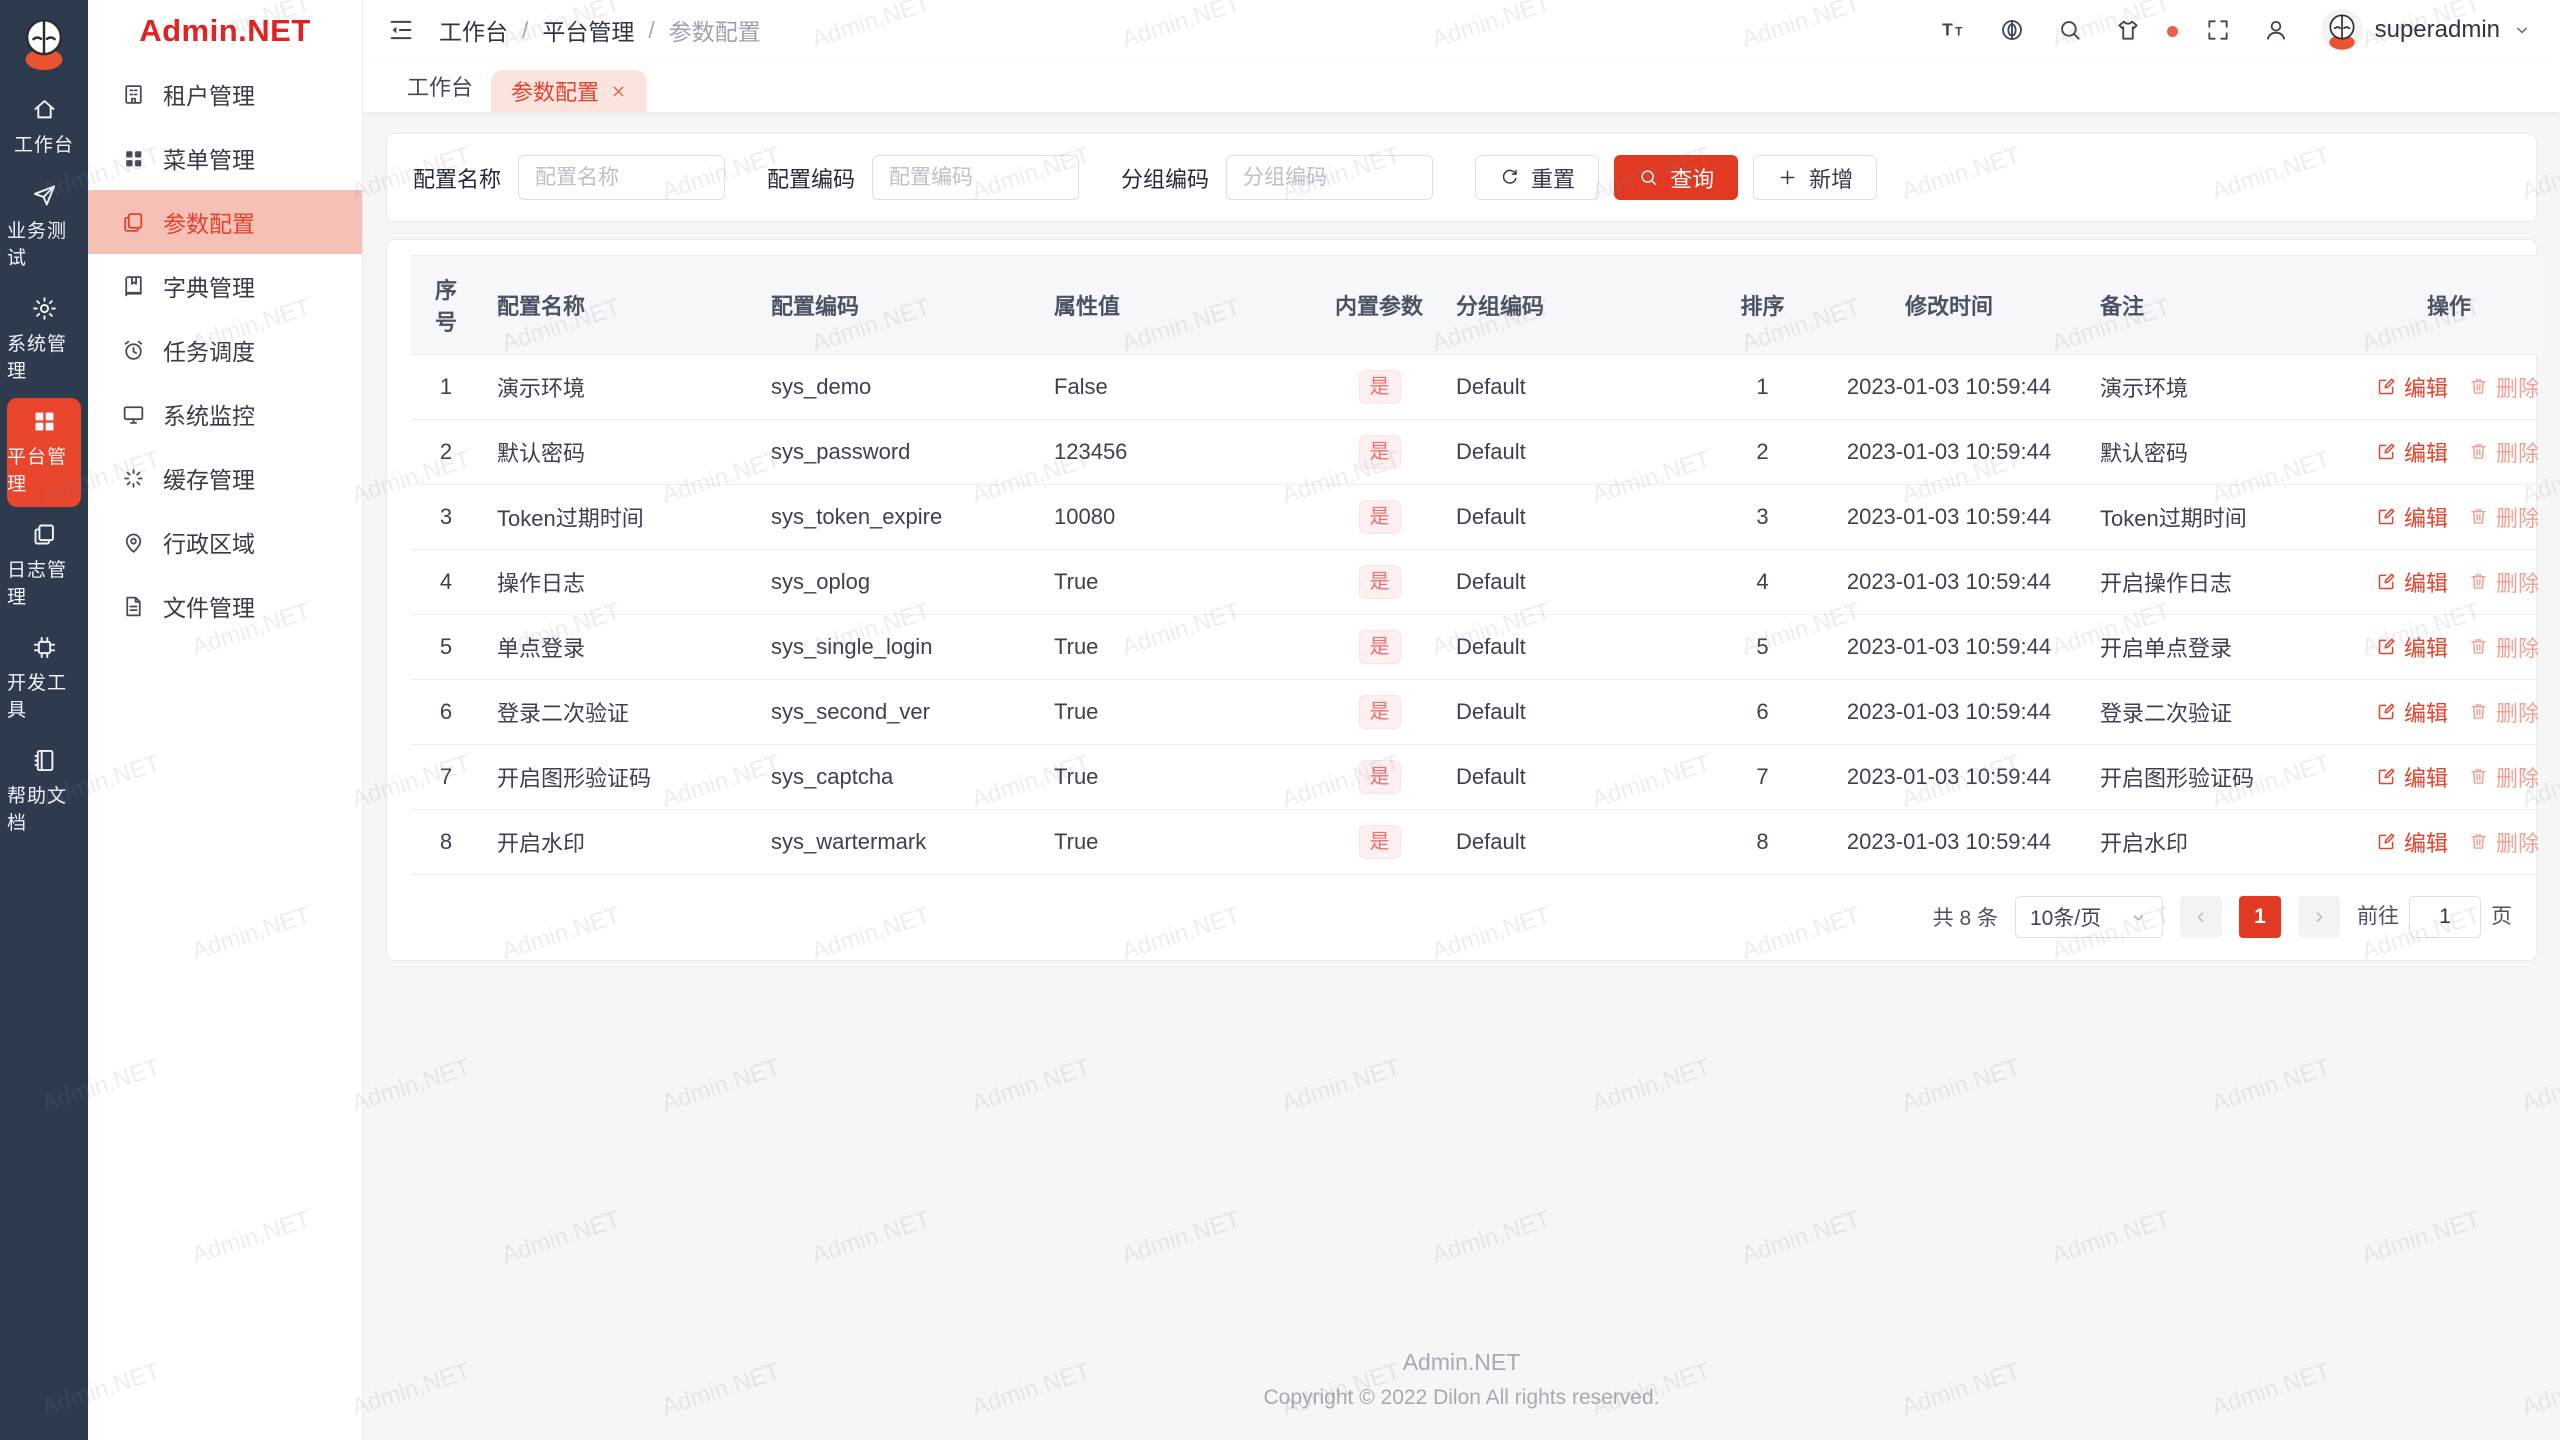 This screenshot has height=1440, width=2560. I want to click on profile-icon, so click(2276, 30).